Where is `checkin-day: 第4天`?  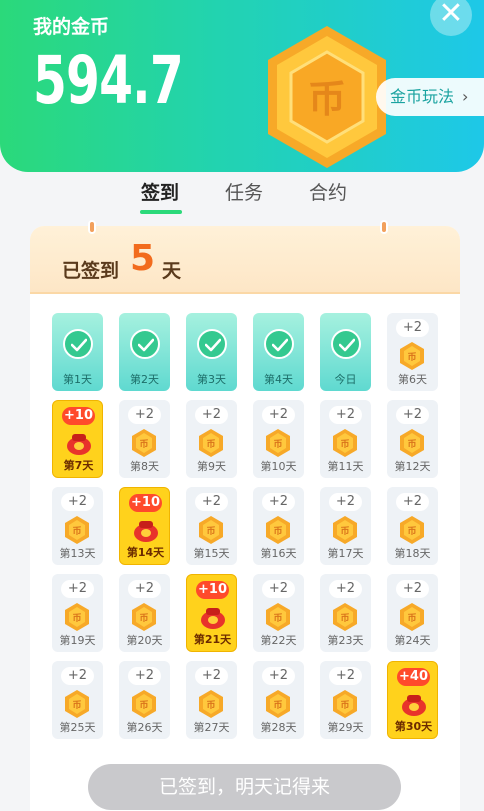
checkin-day: 第4天 is located at coordinates (278, 352).